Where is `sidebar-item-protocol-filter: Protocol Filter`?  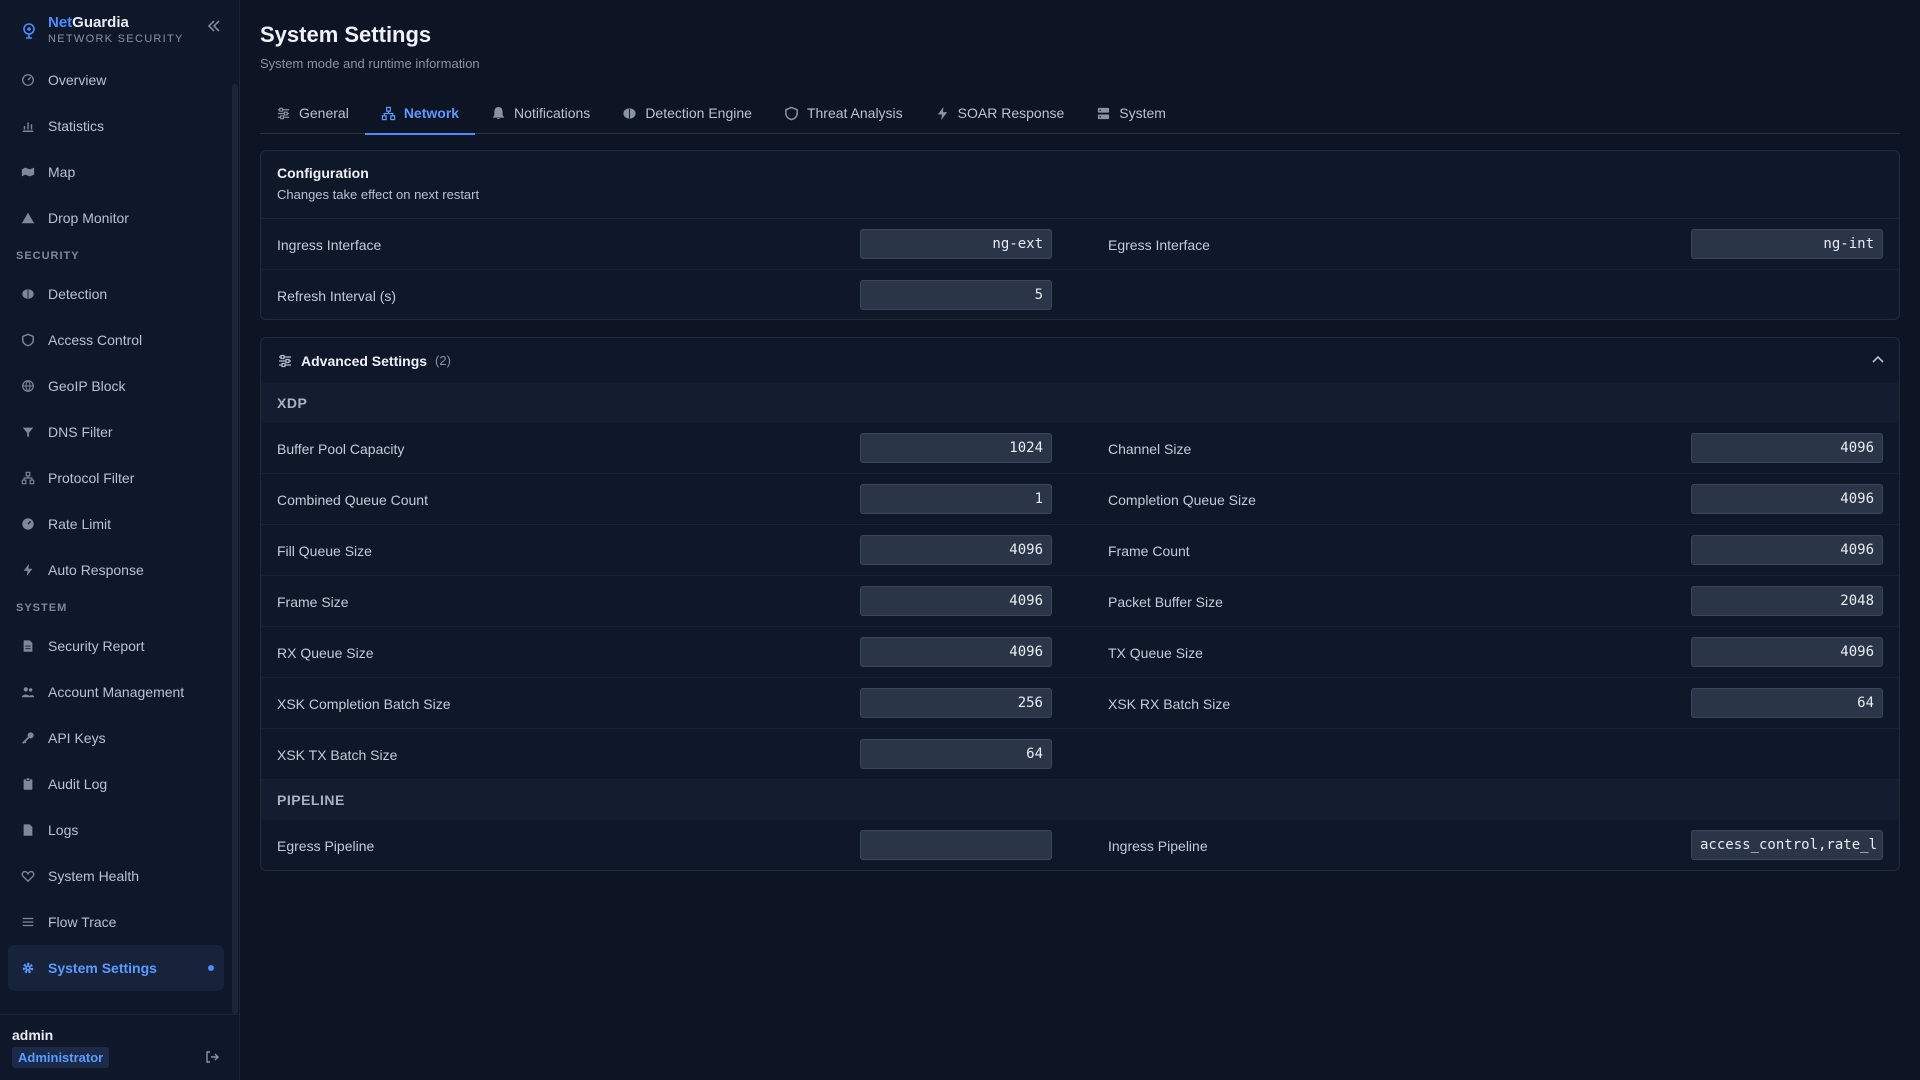
sidebar-item-protocol-filter: Protocol Filter is located at coordinates (116, 478).